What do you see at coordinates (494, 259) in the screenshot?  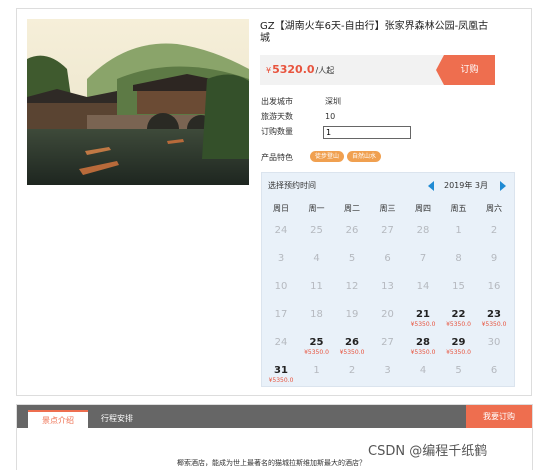 I see `calendar-day: 9` at bounding box center [494, 259].